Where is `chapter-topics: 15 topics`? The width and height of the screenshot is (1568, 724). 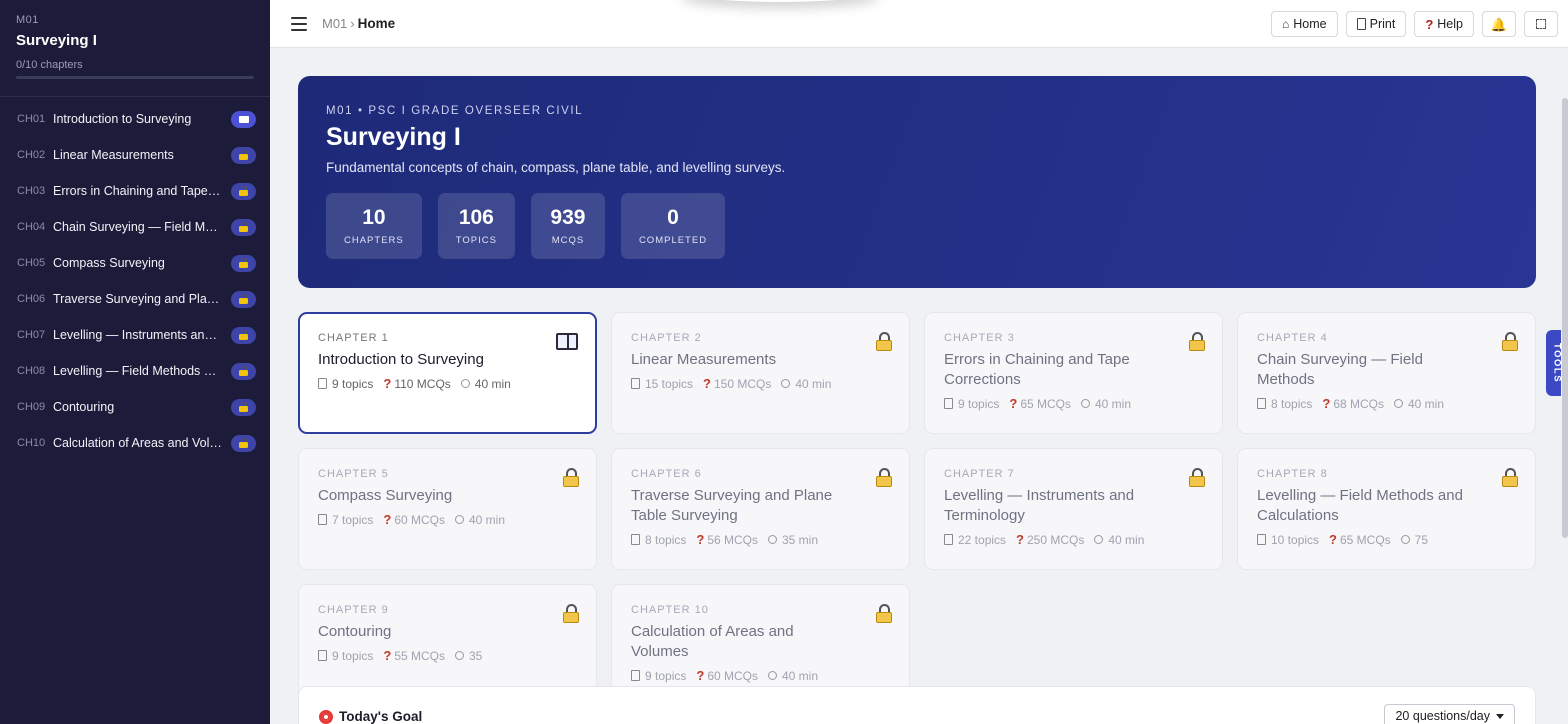
chapter-topics: 15 topics is located at coordinates (662, 384).